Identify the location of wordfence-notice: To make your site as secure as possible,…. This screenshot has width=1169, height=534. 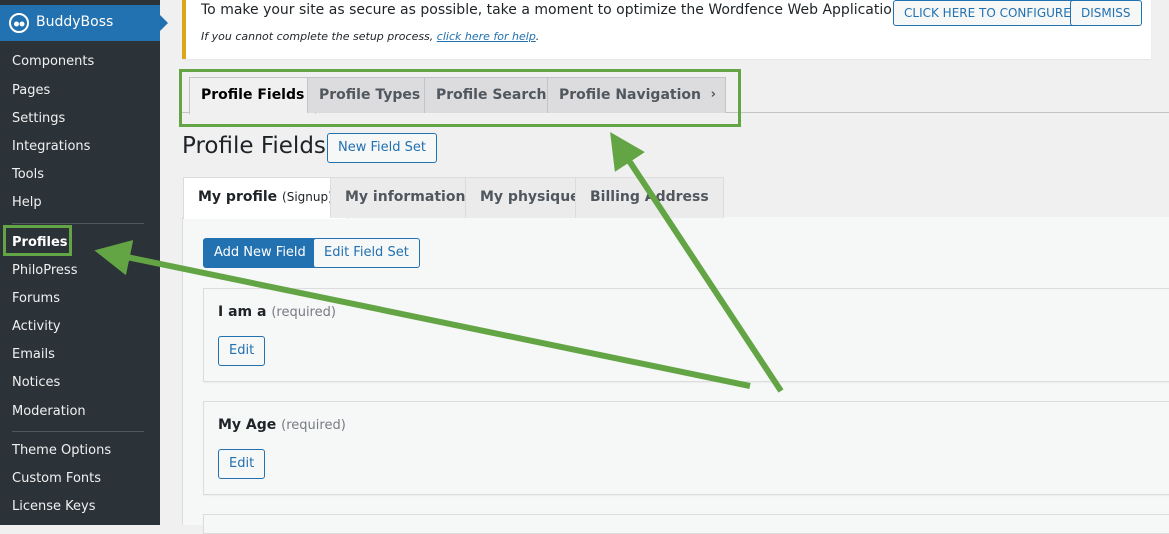
(666, 29).